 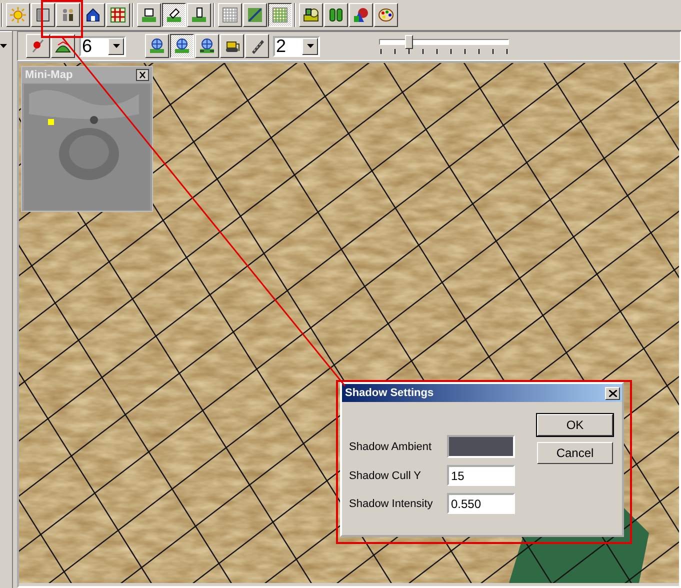 I want to click on tray-box-icon, so click(x=149, y=15).